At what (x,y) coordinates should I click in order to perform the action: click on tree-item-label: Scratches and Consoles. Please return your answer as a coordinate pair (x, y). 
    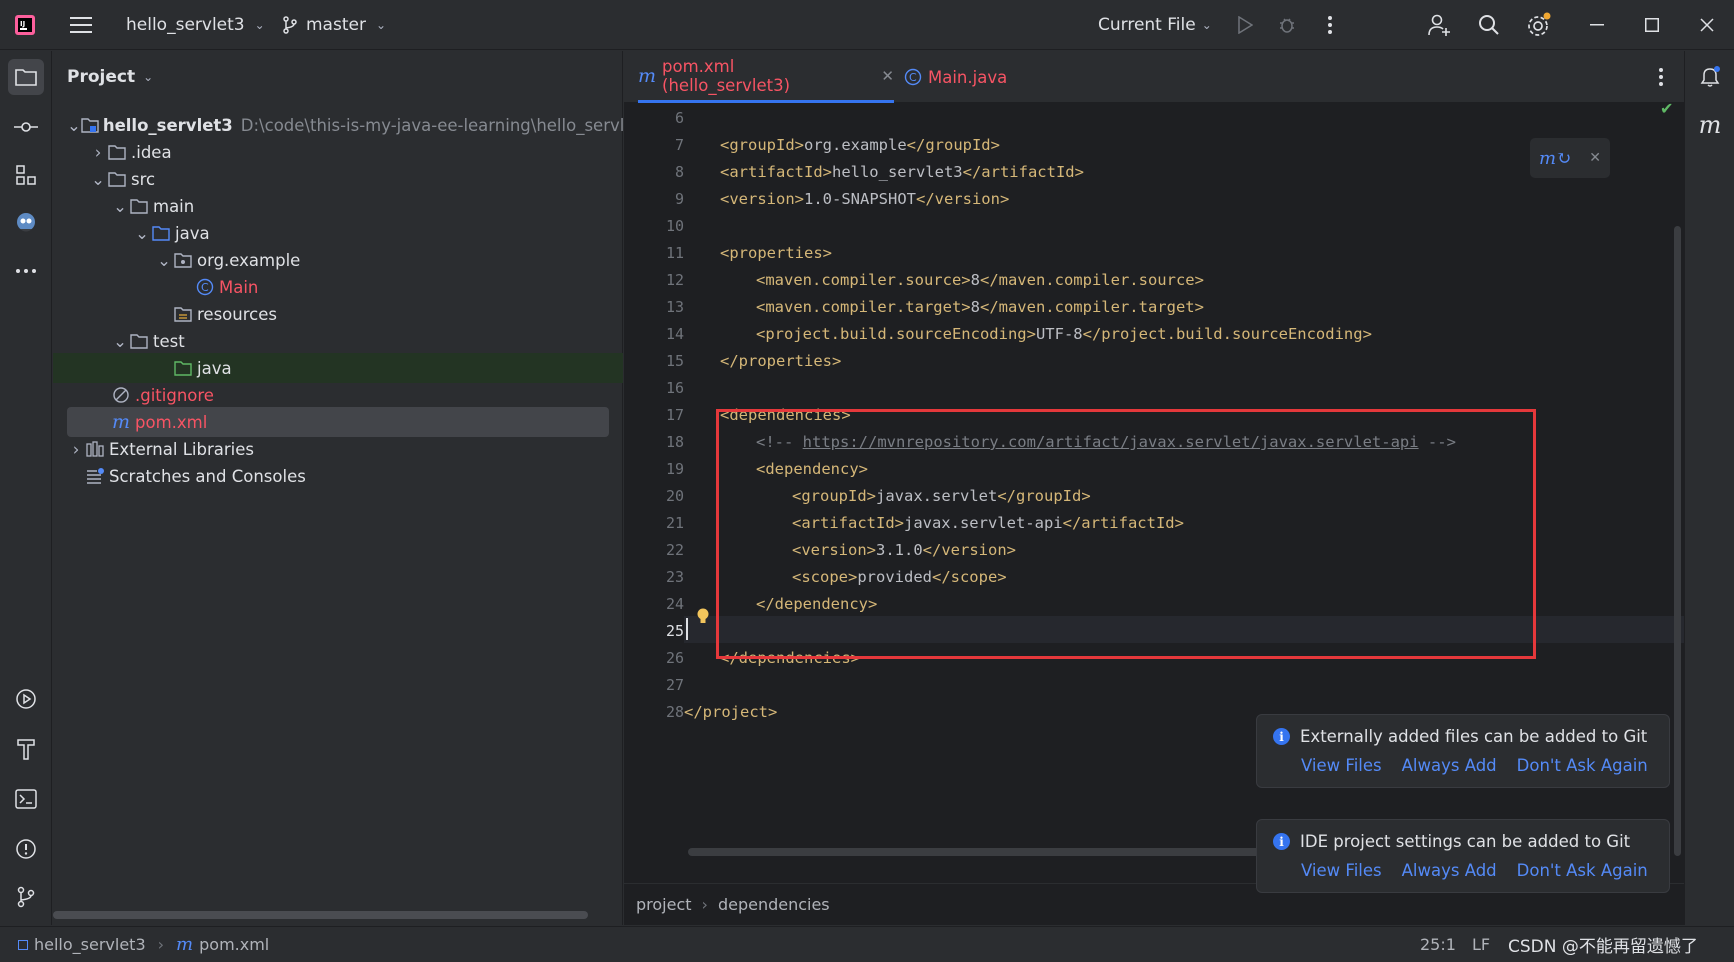
    Looking at the image, I should click on (207, 476).